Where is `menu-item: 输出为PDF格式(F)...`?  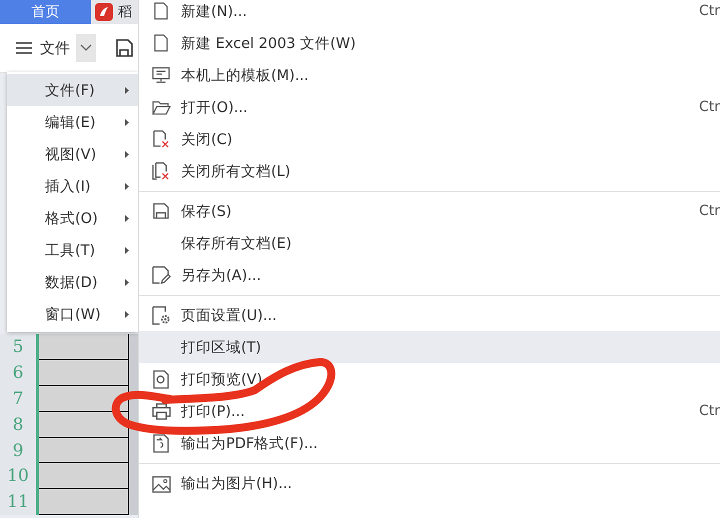 menu-item: 输出为PDF格式(F)... is located at coordinates (429, 443).